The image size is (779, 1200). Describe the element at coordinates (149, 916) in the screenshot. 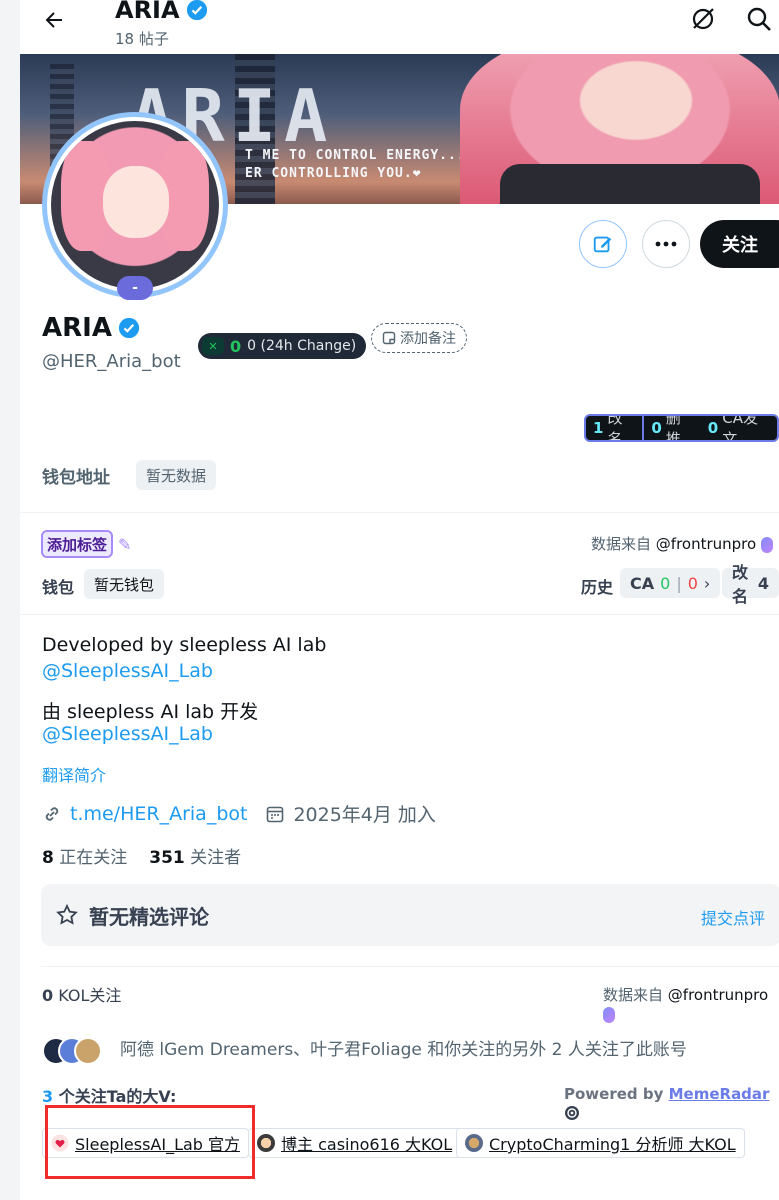

I see `featured-title: 暂无精选评论` at that location.